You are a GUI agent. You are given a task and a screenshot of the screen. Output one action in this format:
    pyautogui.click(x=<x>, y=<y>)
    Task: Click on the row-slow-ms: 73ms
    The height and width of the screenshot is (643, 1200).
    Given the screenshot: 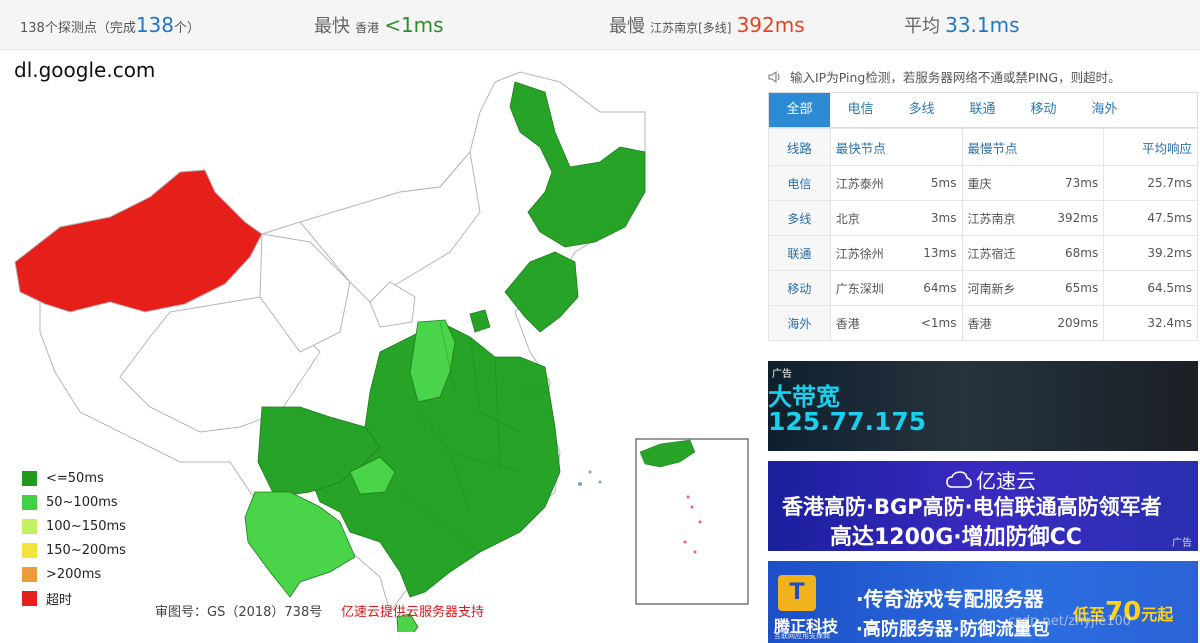 What is the action you would take?
    pyautogui.click(x=1068, y=183)
    